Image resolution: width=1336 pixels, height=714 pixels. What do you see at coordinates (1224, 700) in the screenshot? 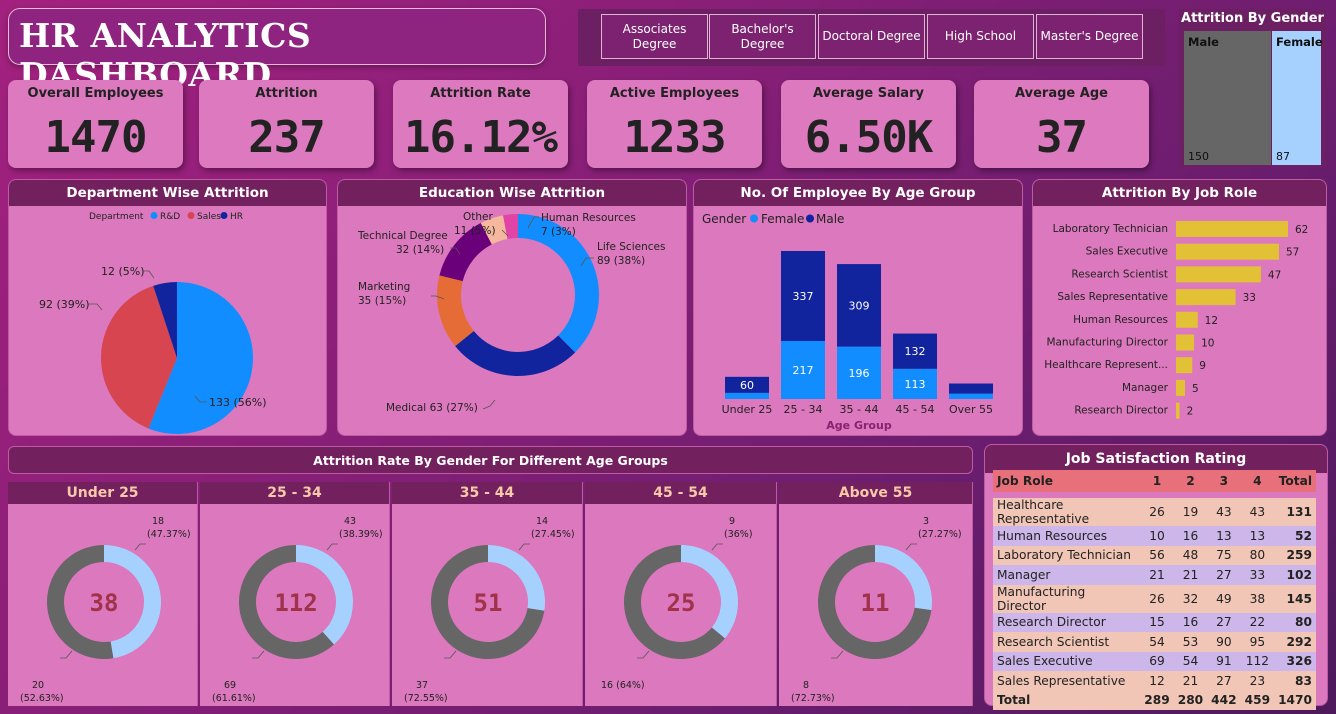
I see `value-cell: 442` at bounding box center [1224, 700].